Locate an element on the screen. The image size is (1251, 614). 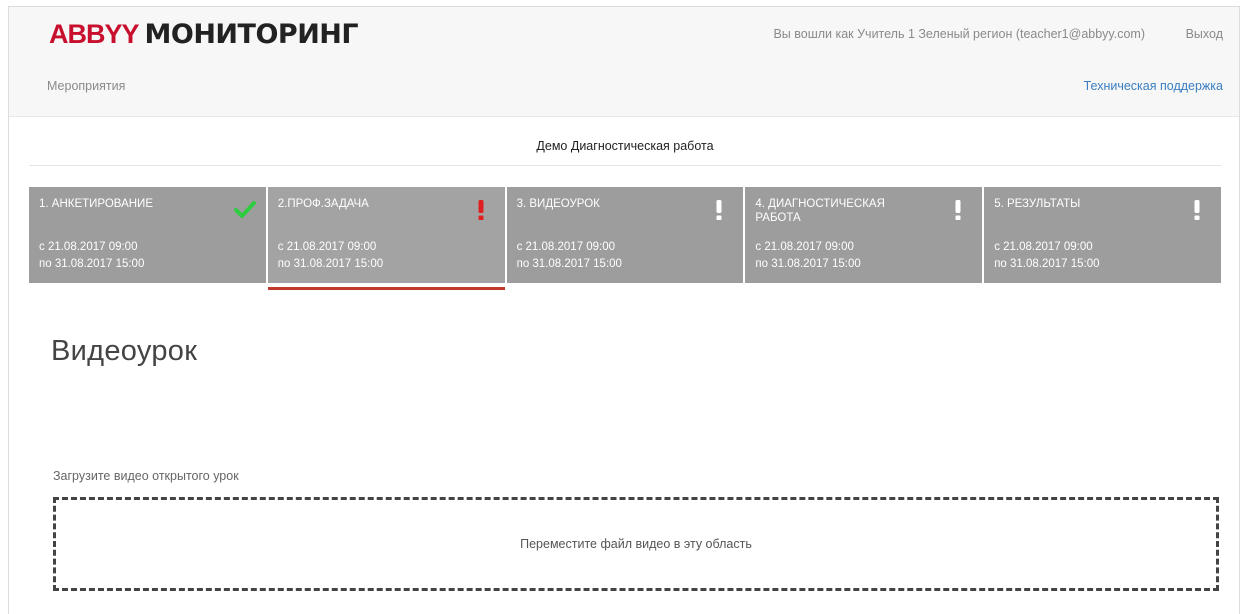
event-title: Демо Диагностическая работа is located at coordinates (625, 146).